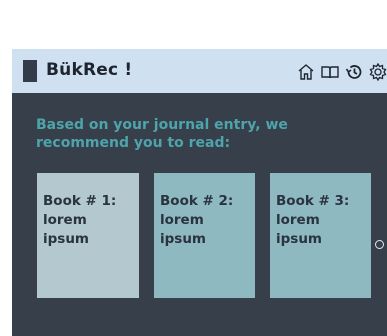  What do you see at coordinates (306, 72) in the screenshot?
I see `home-icon` at bounding box center [306, 72].